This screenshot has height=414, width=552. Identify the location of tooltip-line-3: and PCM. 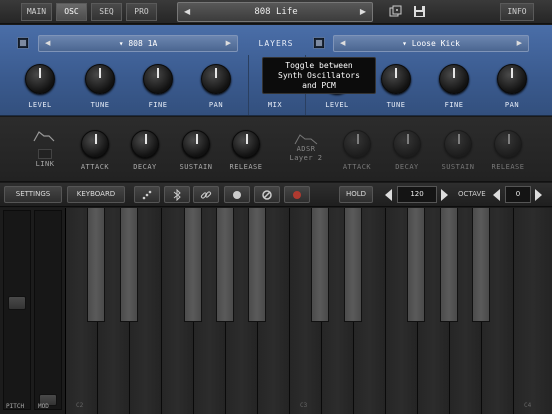
(319, 85).